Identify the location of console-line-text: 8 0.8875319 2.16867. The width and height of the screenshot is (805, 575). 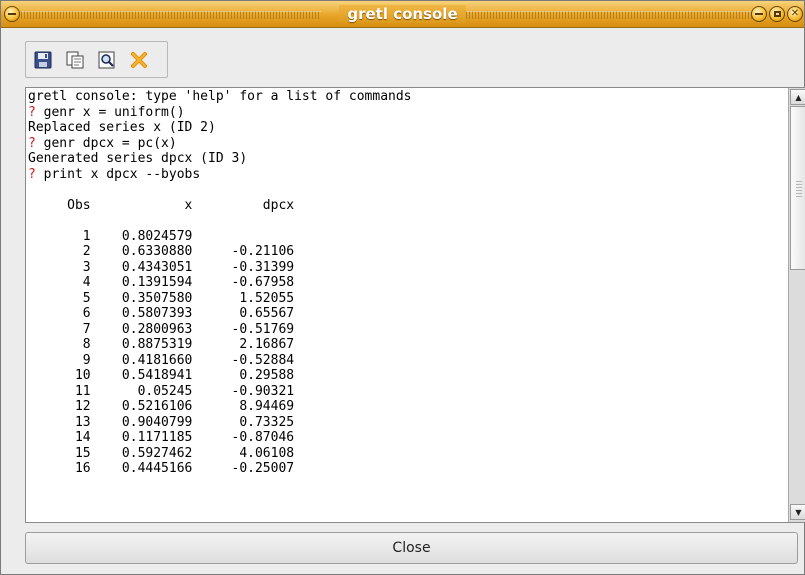
(161, 344).